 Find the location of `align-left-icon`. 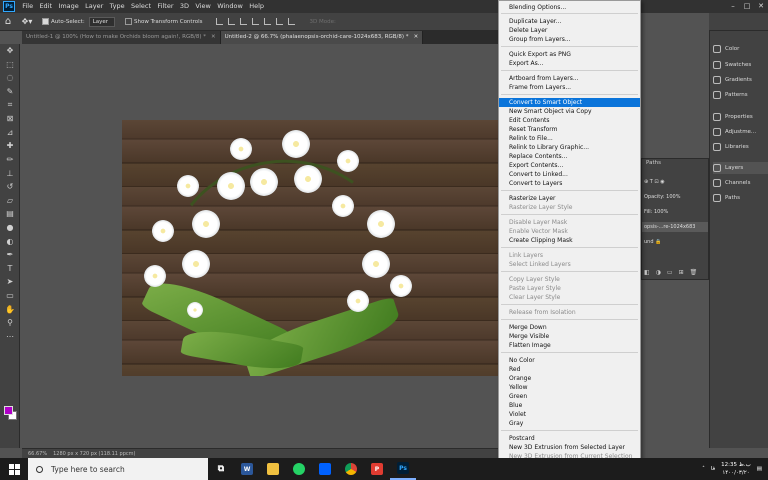

align-left-icon is located at coordinates (220, 21).